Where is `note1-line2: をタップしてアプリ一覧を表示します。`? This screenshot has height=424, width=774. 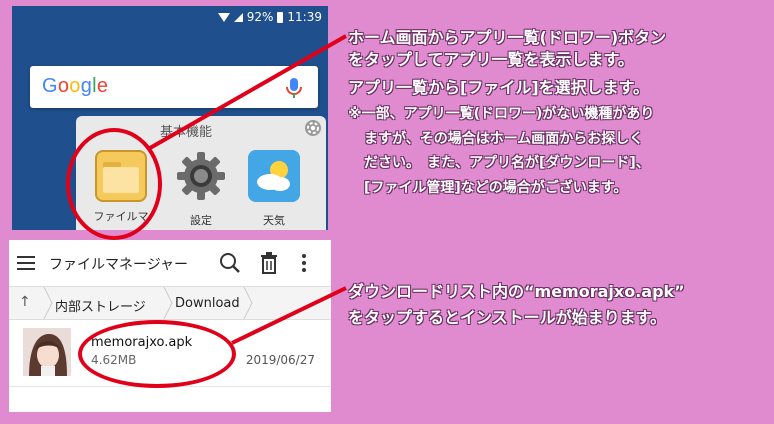 note1-line2: をタップしてアプリ一覧を表示します。 is located at coordinates (491, 59).